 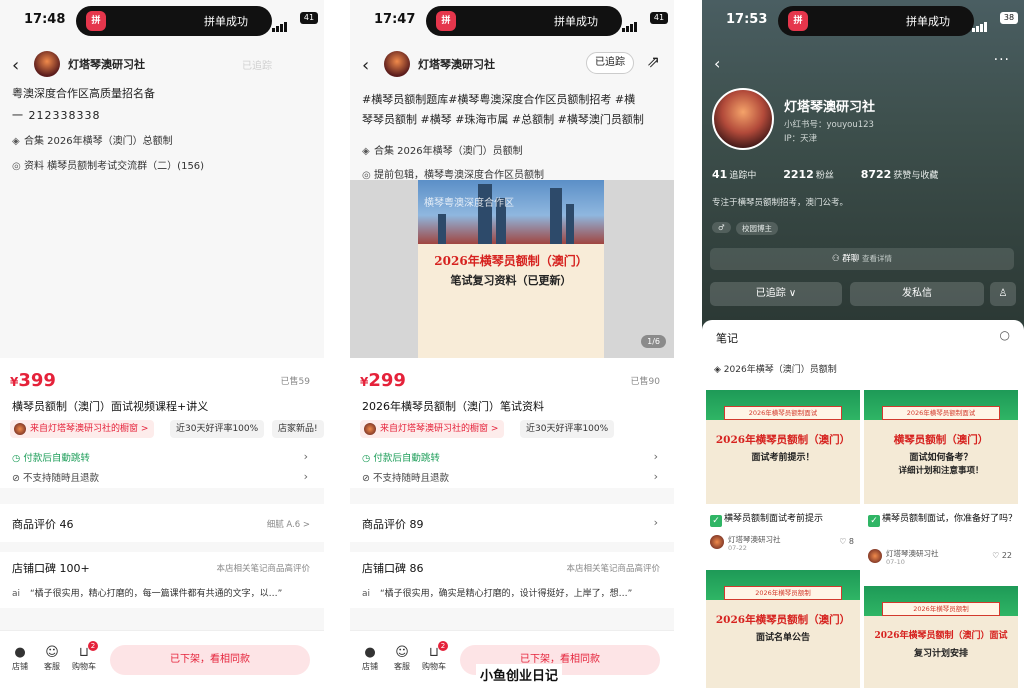 What do you see at coordinates (950, 519) in the screenshot?
I see `caption-text: 横琴员额制面试，你准备好了吗？` at bounding box center [950, 519].